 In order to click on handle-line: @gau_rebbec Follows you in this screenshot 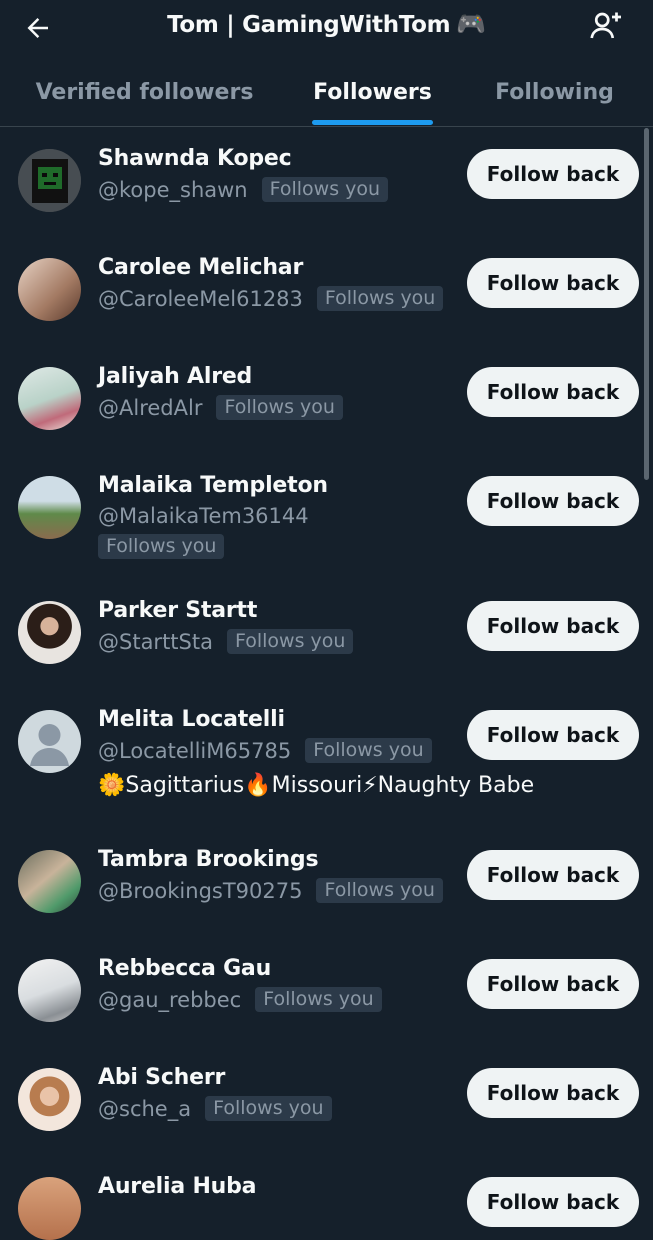, I will do `click(240, 999)`.